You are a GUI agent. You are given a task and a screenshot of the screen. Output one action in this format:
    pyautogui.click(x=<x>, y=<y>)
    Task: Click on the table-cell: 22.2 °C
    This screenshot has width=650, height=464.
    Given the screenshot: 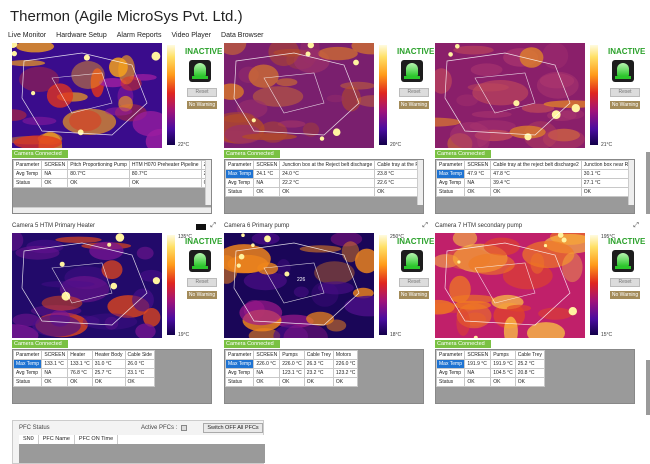 What is the action you would take?
    pyautogui.click(x=327, y=183)
    